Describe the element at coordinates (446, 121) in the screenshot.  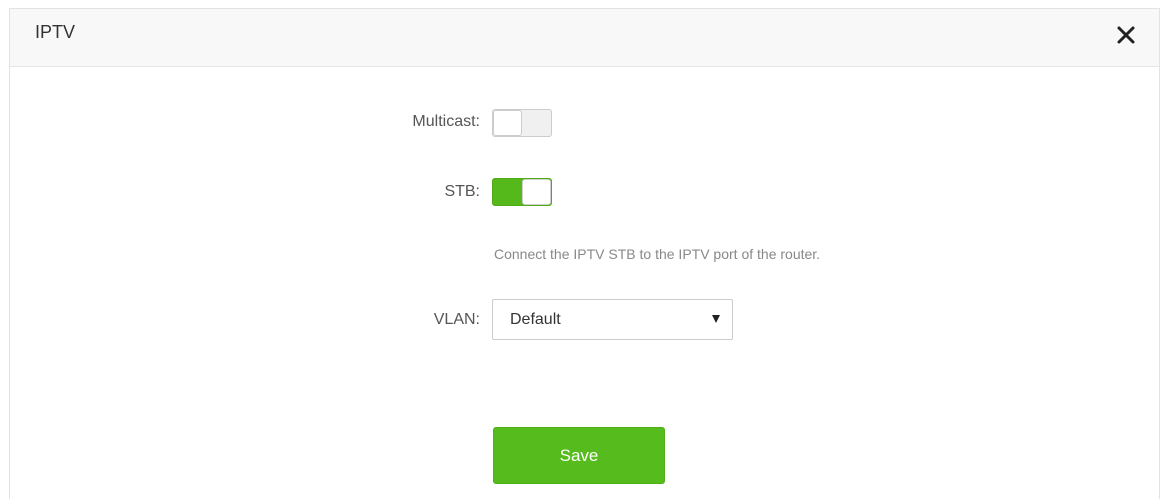
I see `multicast-label: Multicast:` at that location.